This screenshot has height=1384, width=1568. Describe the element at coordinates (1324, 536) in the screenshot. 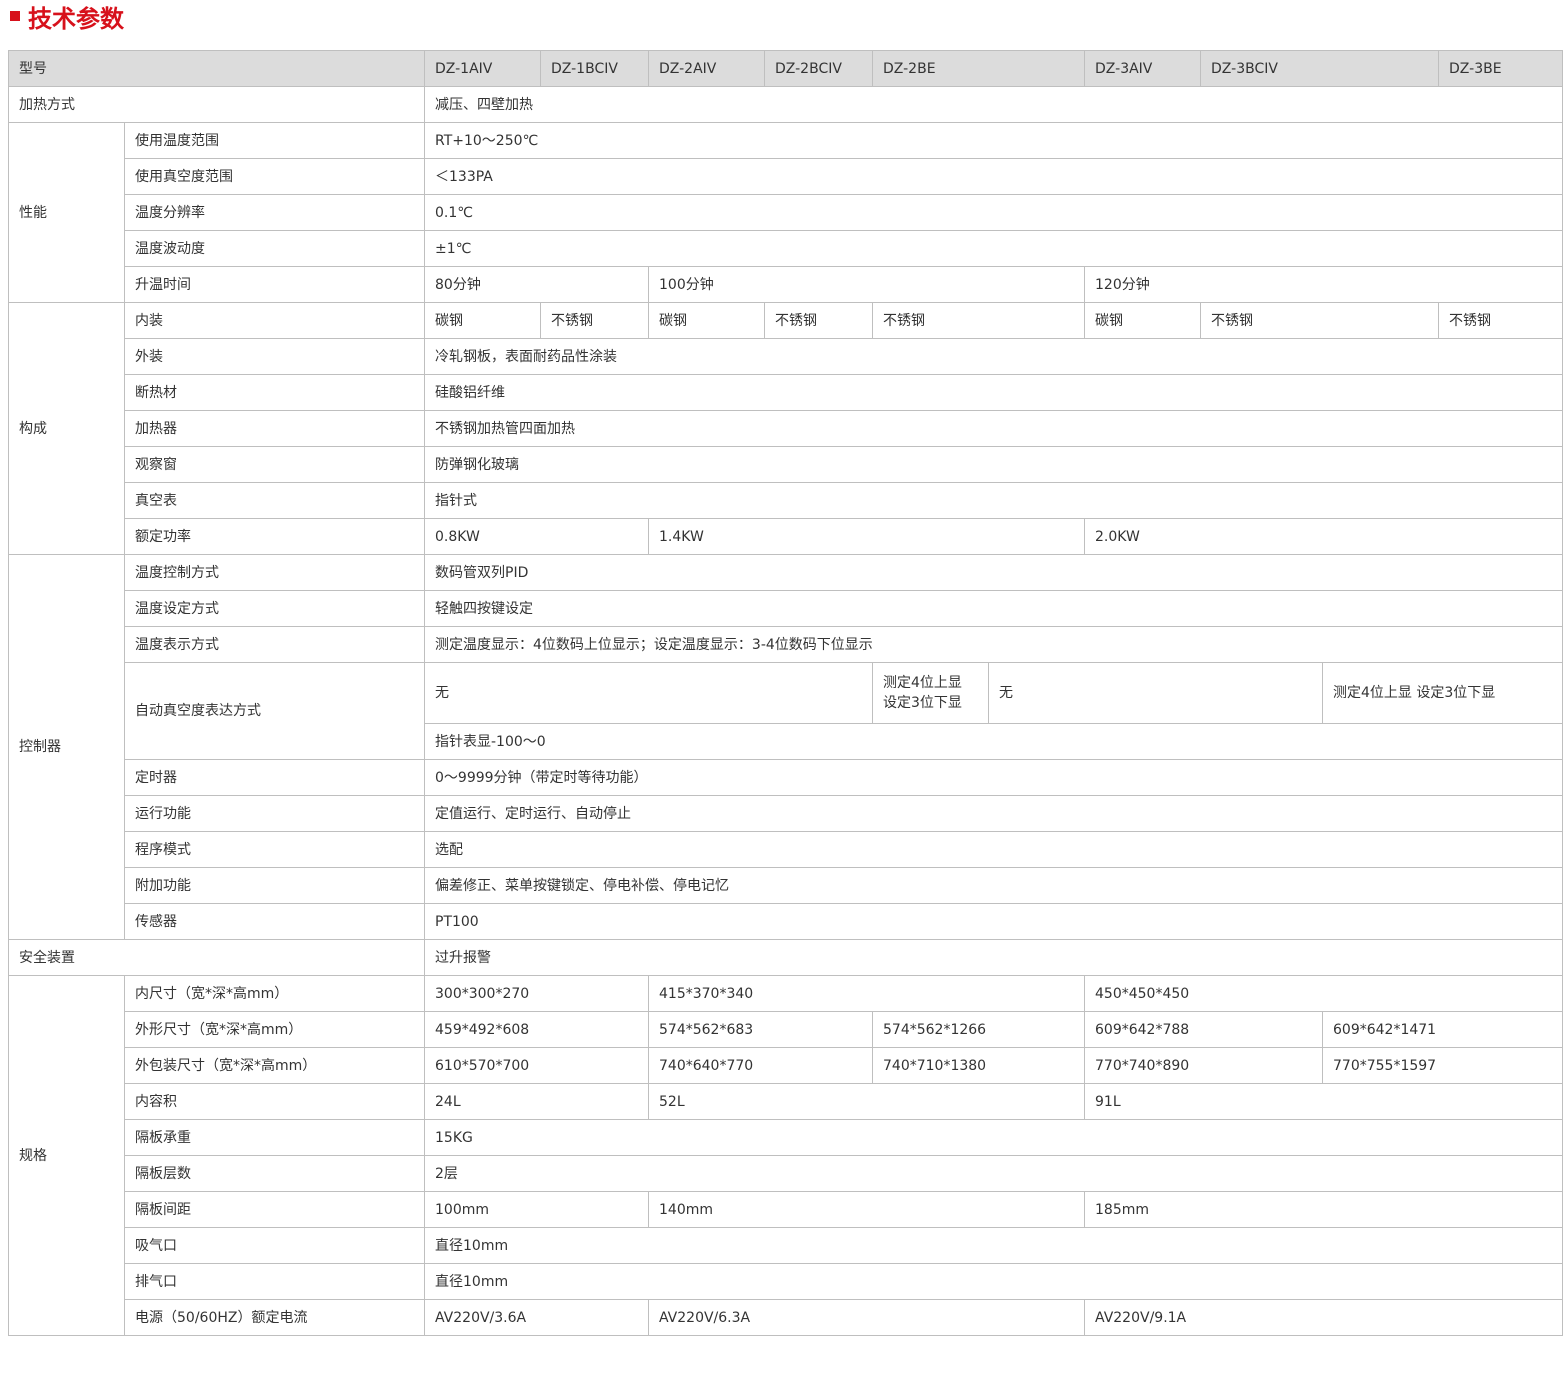

I see `value-cell: 2.0KW` at that location.